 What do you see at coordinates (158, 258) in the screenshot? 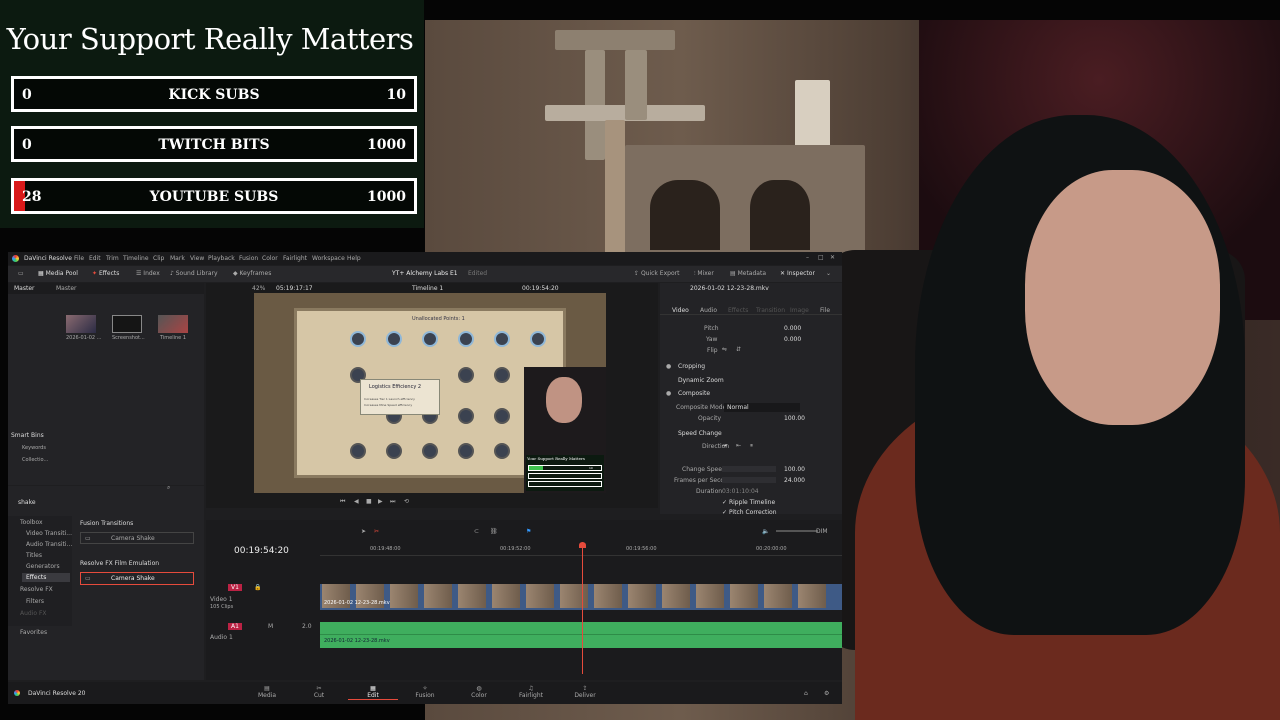
I see `menu-clip: Clip` at bounding box center [158, 258].